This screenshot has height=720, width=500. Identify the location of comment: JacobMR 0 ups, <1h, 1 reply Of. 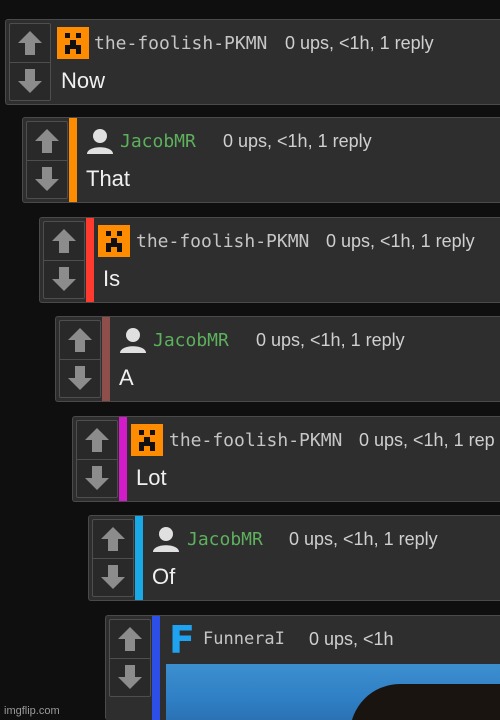
(294, 558).